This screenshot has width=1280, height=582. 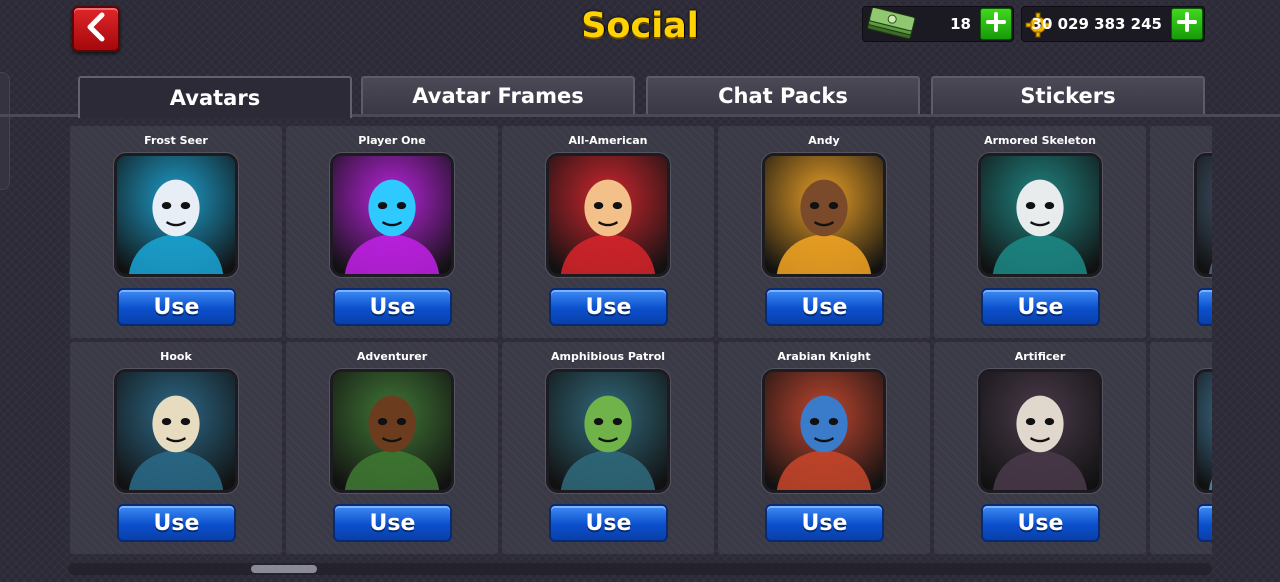 What do you see at coordinates (1040, 140) in the screenshot?
I see `avatar-name: Armored Skeleton` at bounding box center [1040, 140].